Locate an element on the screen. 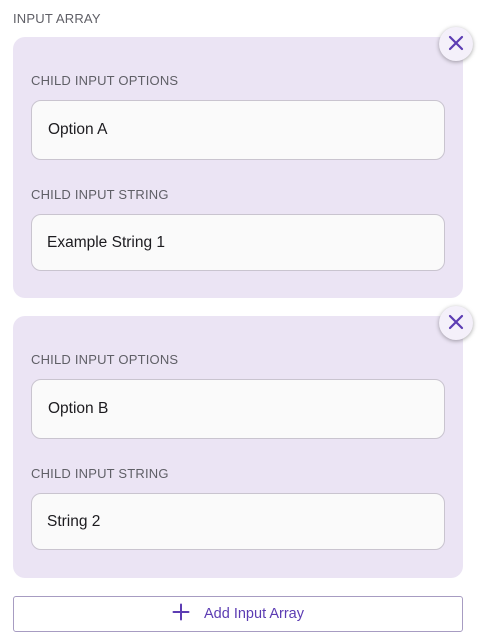 The height and width of the screenshot is (635, 486). child-input-options-field: Option B is located at coordinates (238, 409).